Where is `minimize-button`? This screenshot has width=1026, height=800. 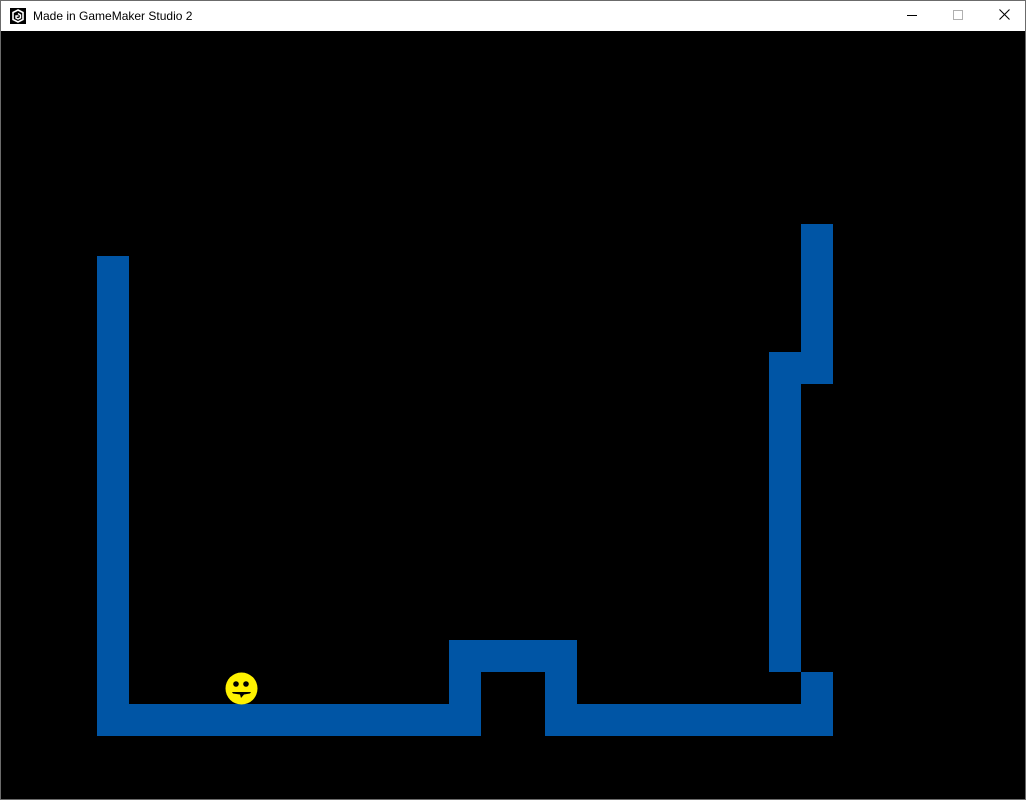
minimize-button is located at coordinates (912, 16).